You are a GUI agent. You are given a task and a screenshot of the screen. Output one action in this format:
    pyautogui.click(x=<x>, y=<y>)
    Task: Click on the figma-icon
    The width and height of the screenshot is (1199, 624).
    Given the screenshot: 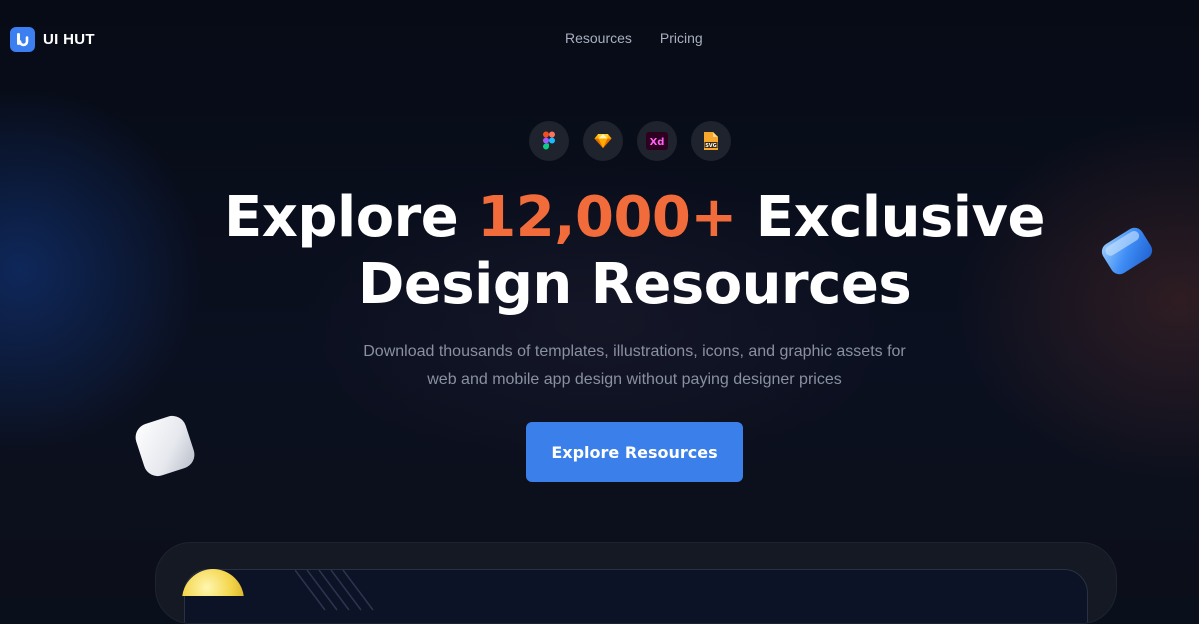 What is the action you would take?
    pyautogui.click(x=549, y=140)
    